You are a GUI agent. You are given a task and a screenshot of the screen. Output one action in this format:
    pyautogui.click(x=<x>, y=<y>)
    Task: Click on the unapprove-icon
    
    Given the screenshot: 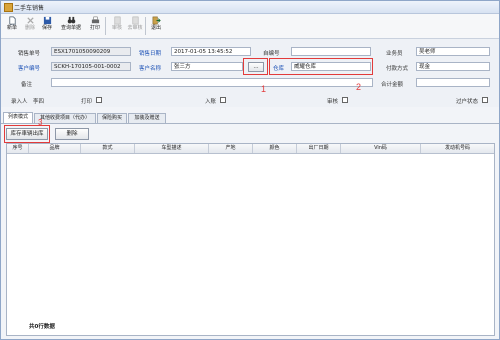 What is the action you would take?
    pyautogui.click(x=135, y=20)
    